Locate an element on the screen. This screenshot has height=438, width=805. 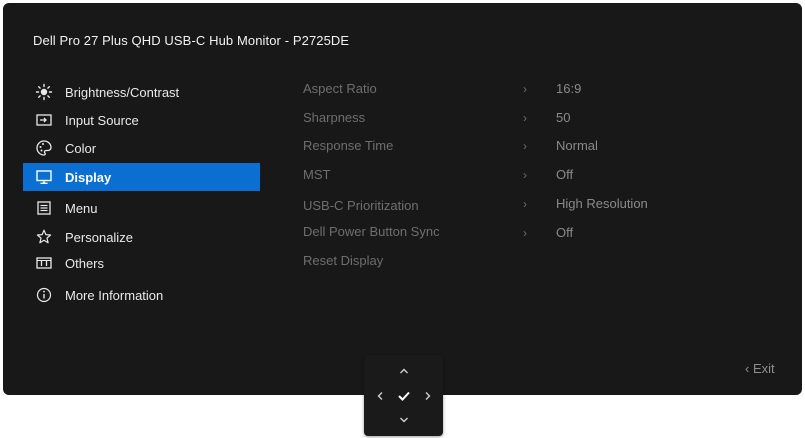
exit-button: ‹ Exit is located at coordinates (760, 368).